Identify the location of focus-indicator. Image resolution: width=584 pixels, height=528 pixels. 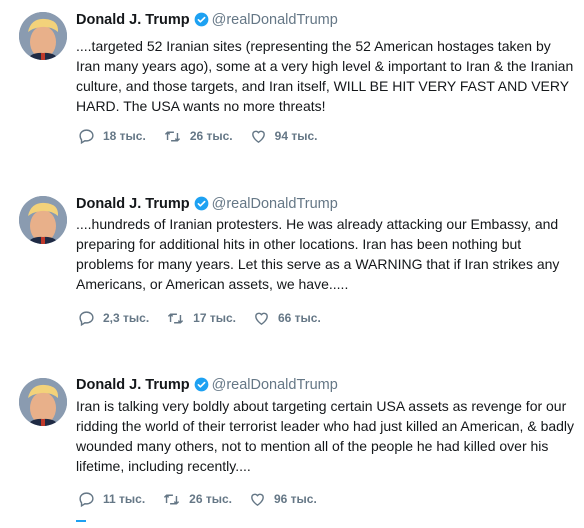
(81, 521).